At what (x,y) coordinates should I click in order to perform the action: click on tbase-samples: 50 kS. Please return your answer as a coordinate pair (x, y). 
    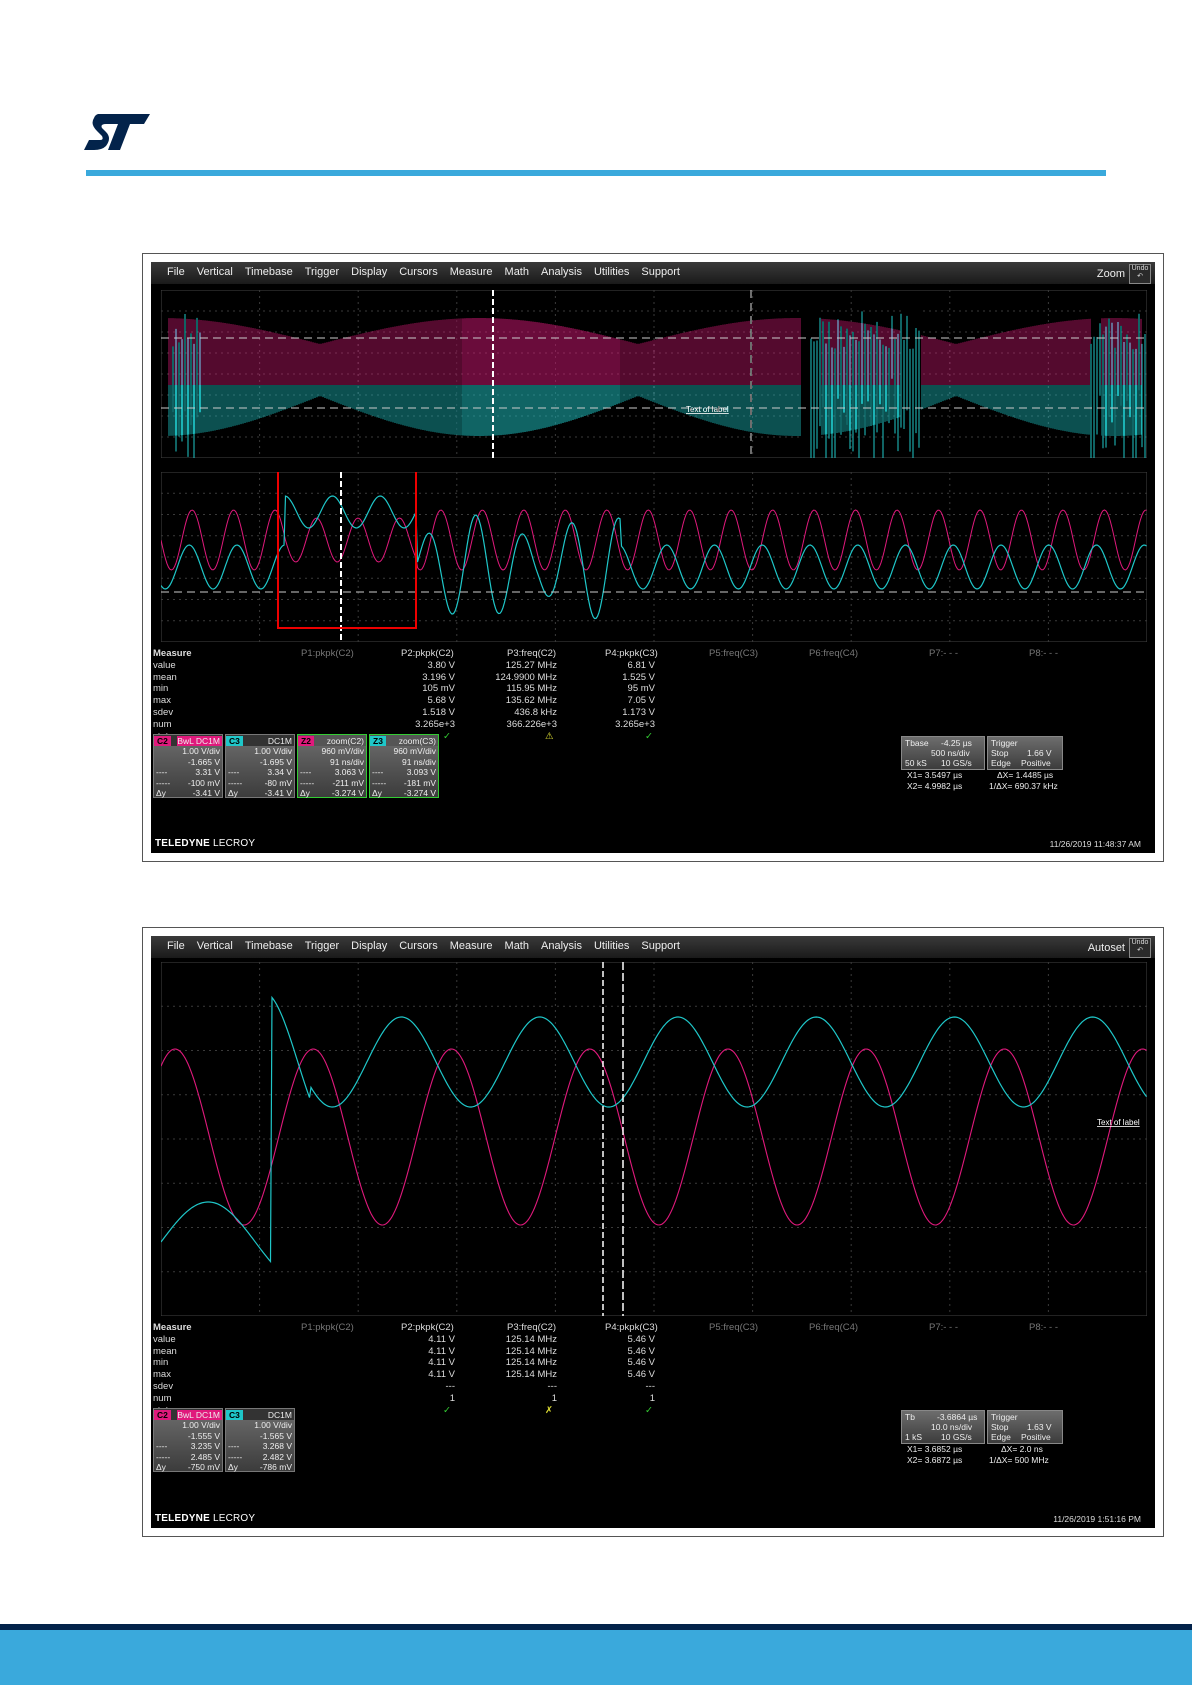
    Looking at the image, I should click on (916, 763).